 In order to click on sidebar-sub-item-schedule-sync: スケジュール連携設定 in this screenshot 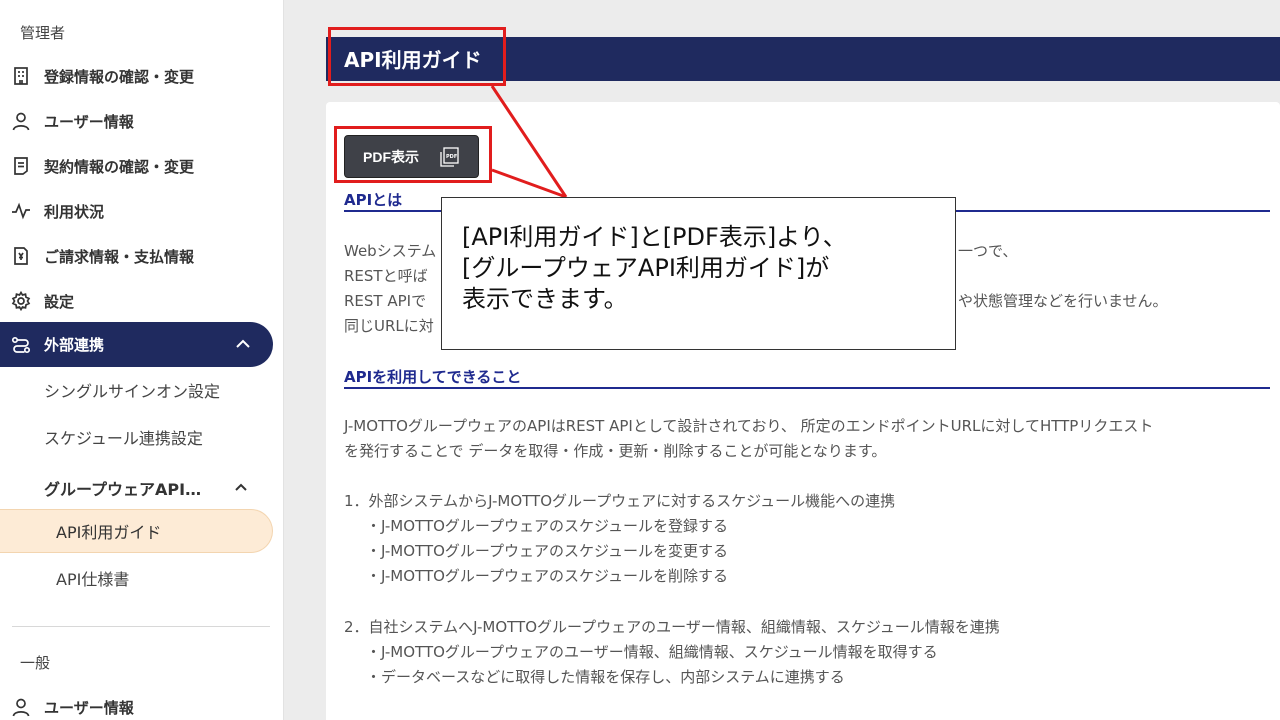, I will do `click(123, 437)`.